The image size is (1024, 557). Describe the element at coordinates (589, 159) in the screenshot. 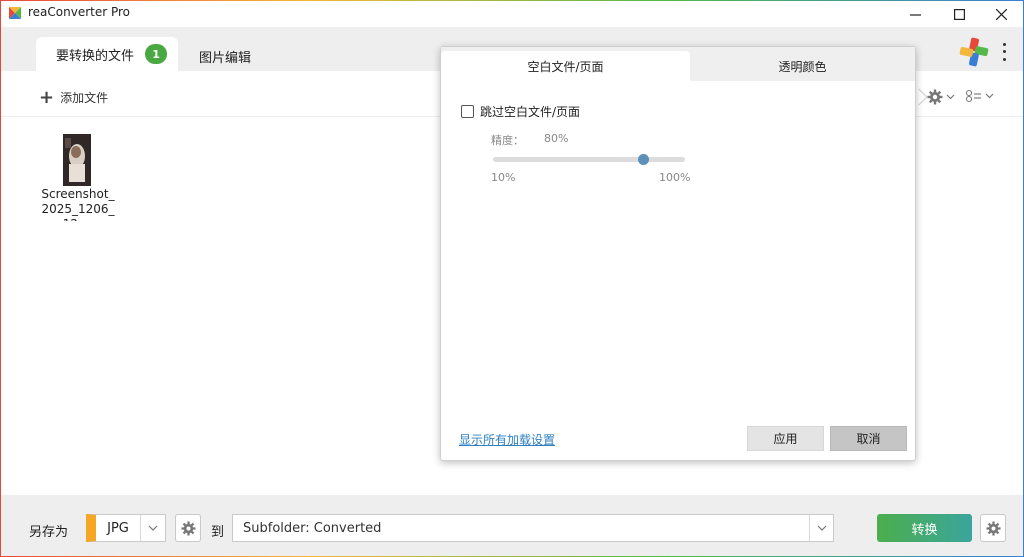

I see `precision-slider` at that location.